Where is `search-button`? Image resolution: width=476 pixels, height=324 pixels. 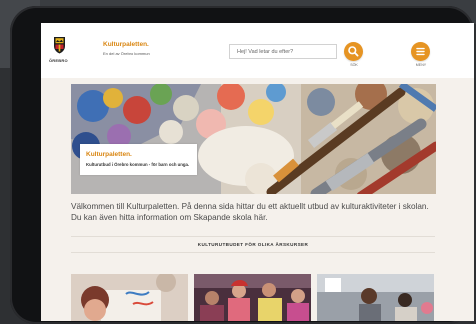
search-button is located at coordinates (353, 51).